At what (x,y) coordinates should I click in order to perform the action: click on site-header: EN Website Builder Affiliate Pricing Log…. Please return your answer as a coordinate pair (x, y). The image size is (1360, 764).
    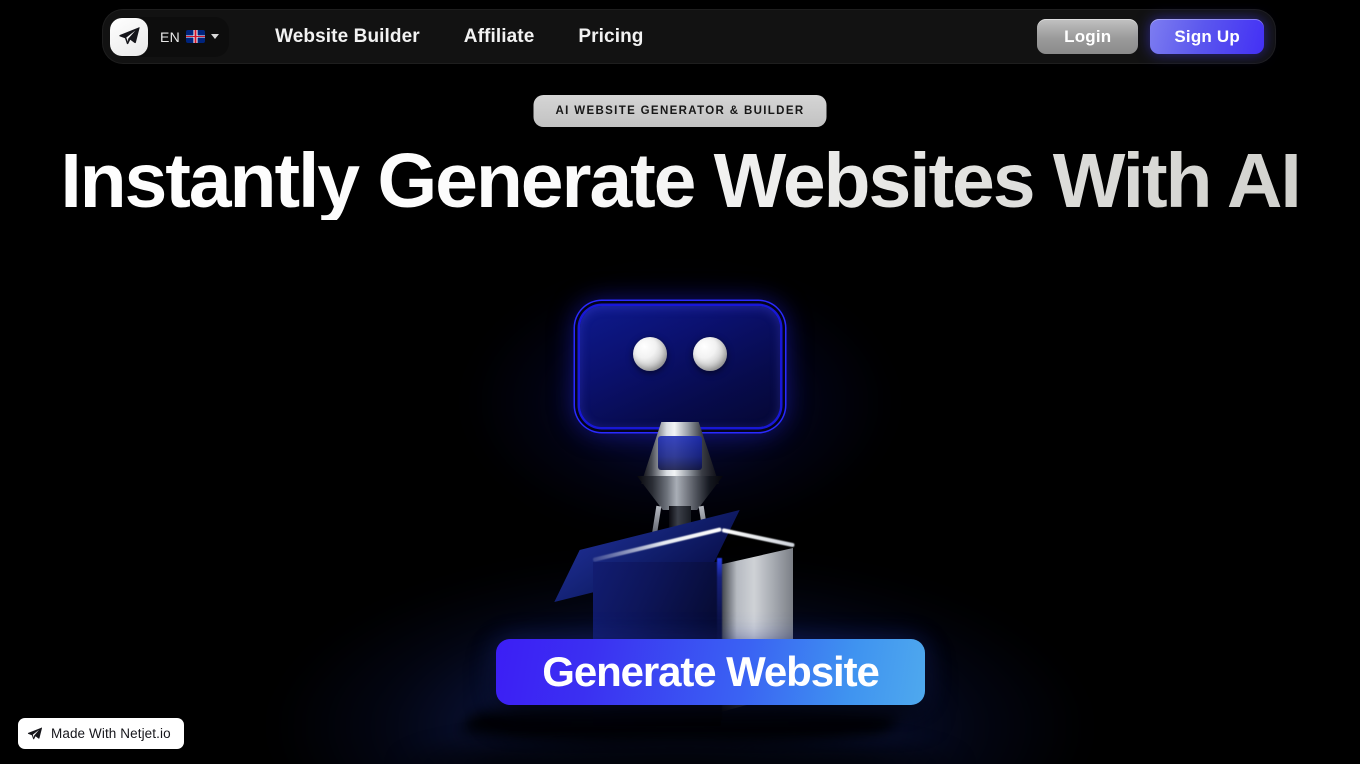
    Looking at the image, I should click on (689, 36).